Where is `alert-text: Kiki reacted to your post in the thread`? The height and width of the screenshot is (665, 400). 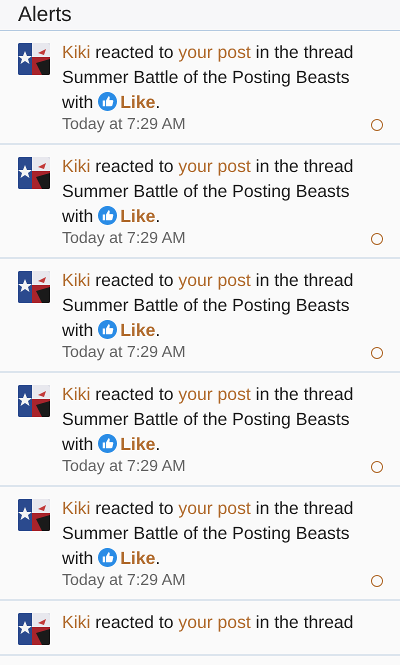 alert-text: Kiki reacted to your post in the thread is located at coordinates (208, 622).